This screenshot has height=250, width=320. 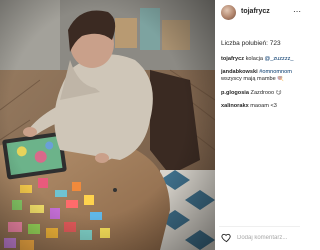 I want to click on username-link: tojafrycz, so click(x=255, y=11).